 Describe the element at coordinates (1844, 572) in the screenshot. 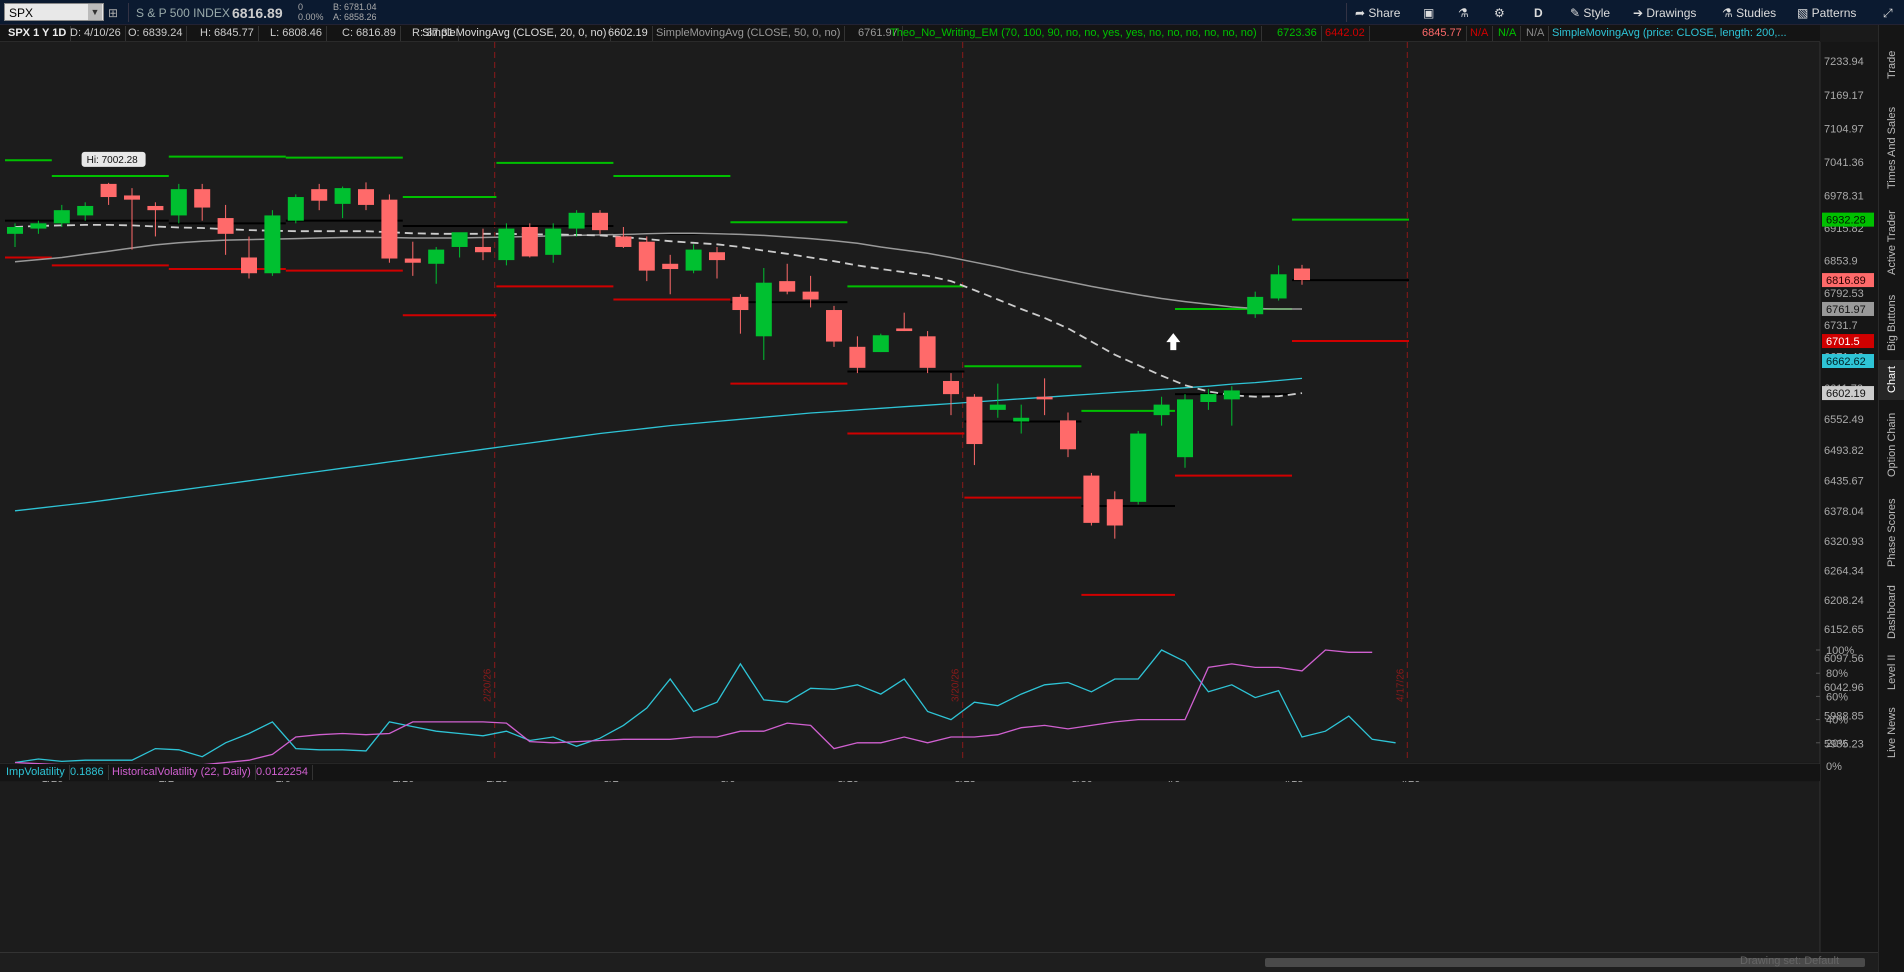

I see `price-tick-label: 6264.34` at that location.